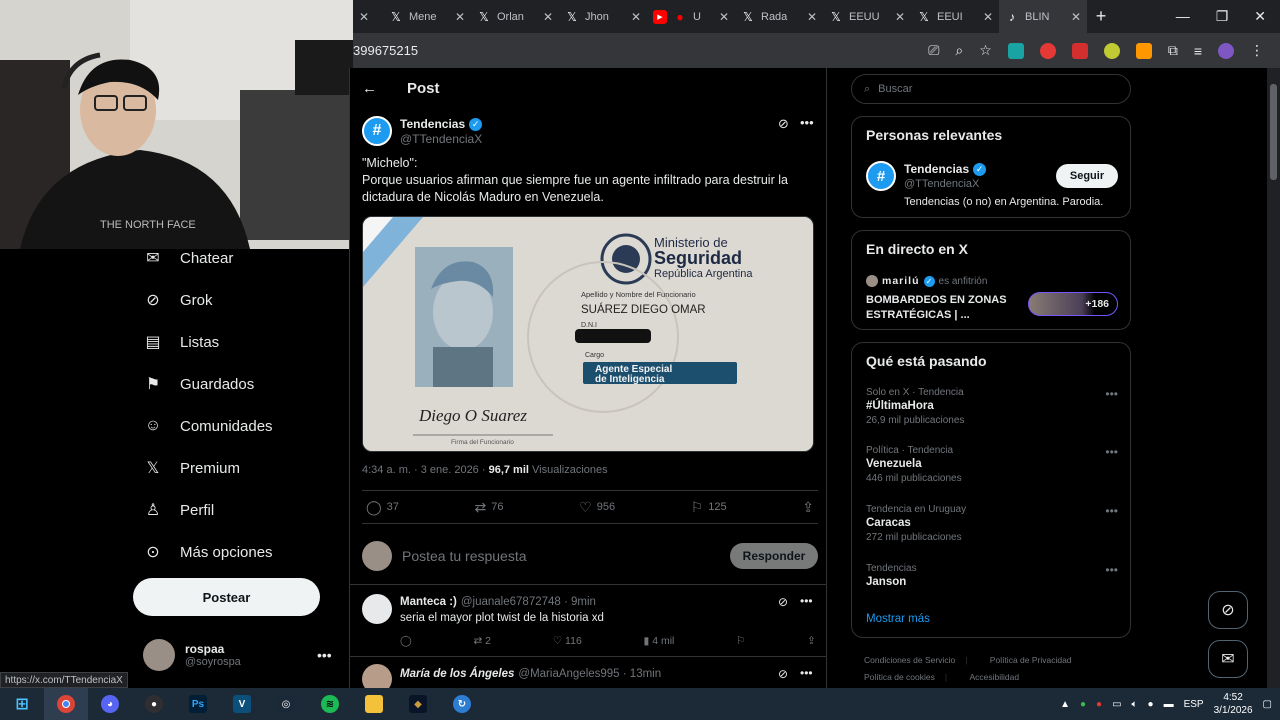 The image size is (1280, 720). What do you see at coordinates (382, 507) in the screenshot?
I see `reply-button: ◯ 37` at bounding box center [382, 507].